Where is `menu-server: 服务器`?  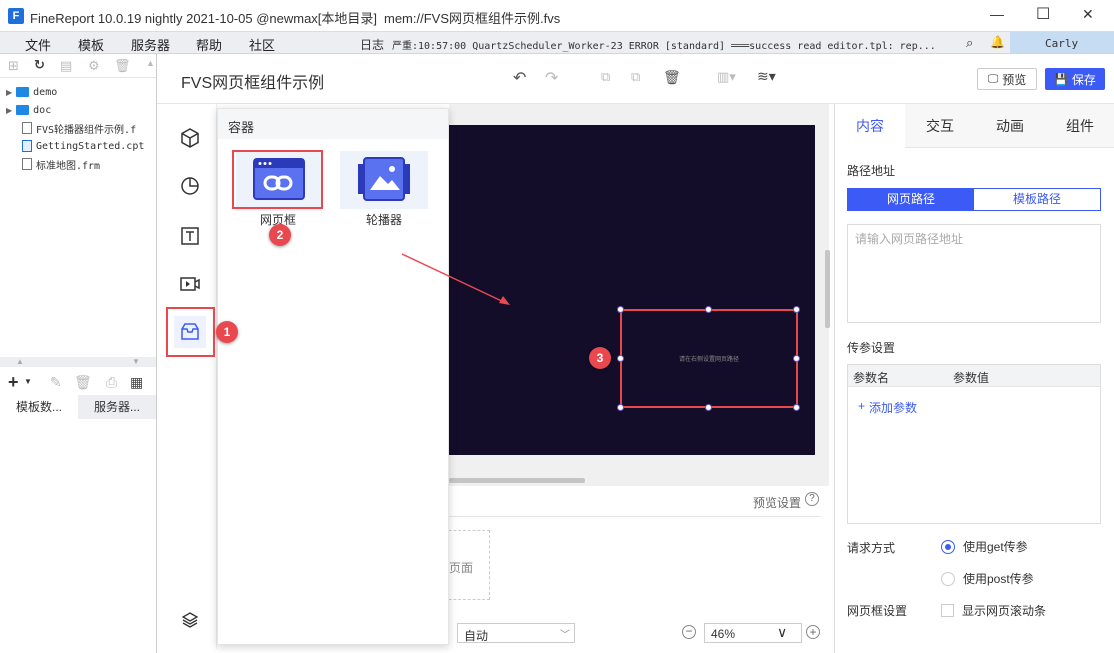 menu-server: 服务器 is located at coordinates (150, 44).